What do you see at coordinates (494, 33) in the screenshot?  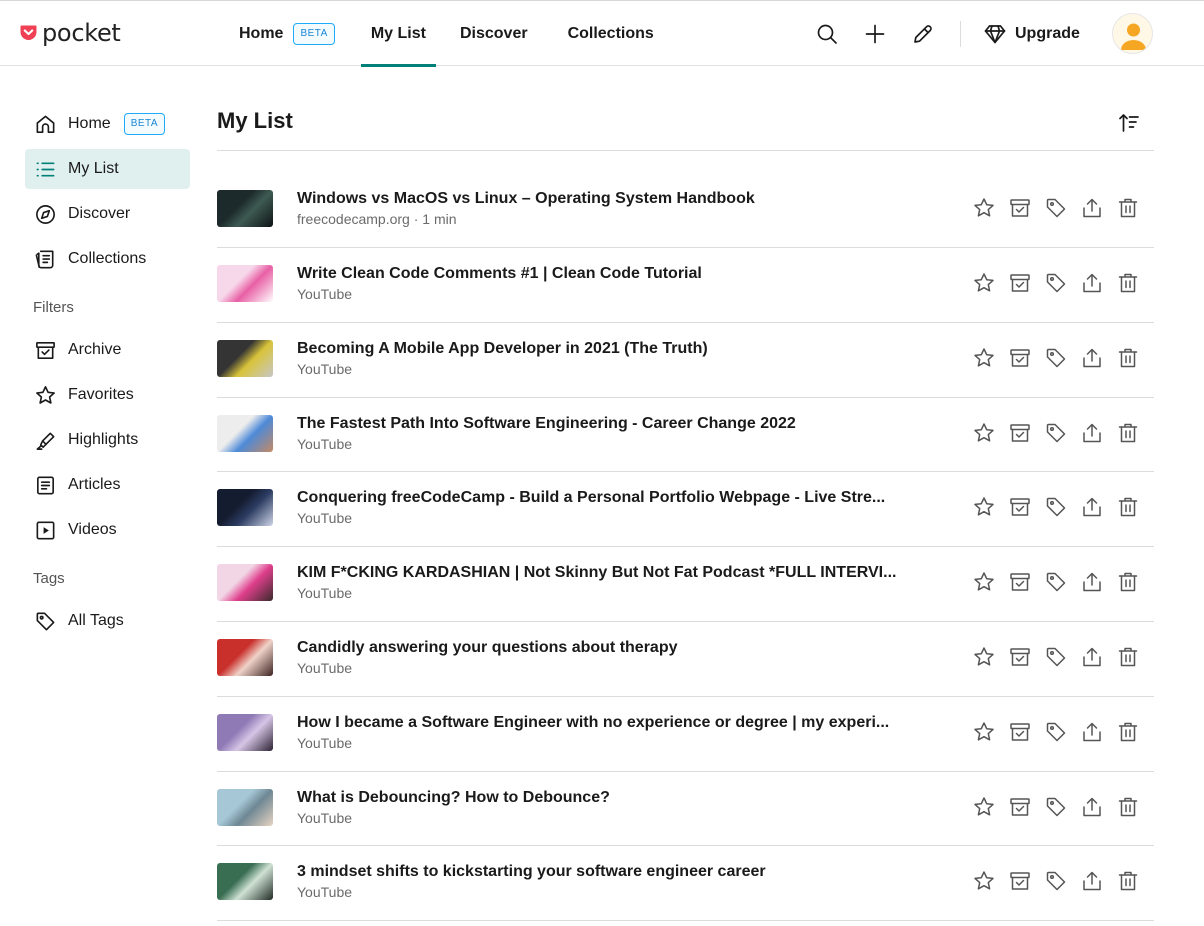 I see `topnav-discover: Discover` at bounding box center [494, 33].